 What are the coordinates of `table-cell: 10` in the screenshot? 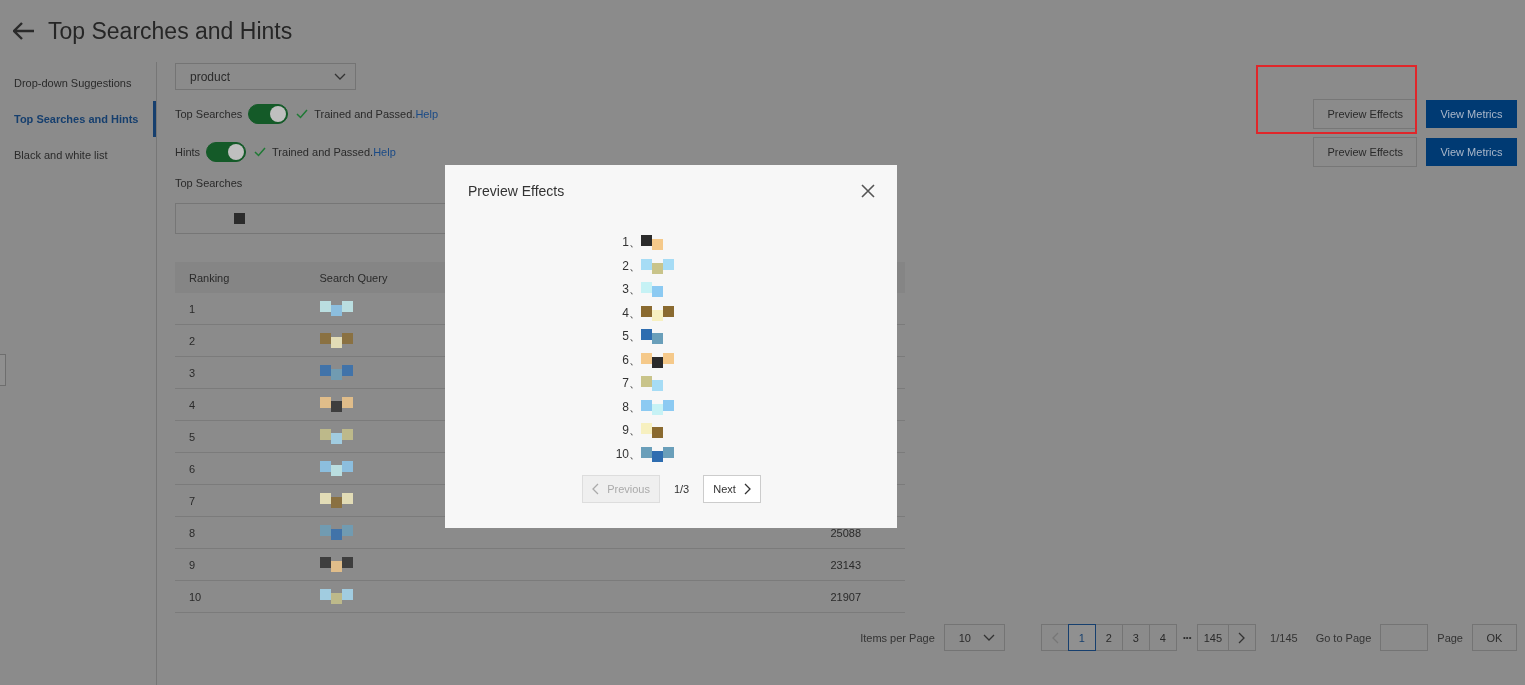 It's located at (240, 596).